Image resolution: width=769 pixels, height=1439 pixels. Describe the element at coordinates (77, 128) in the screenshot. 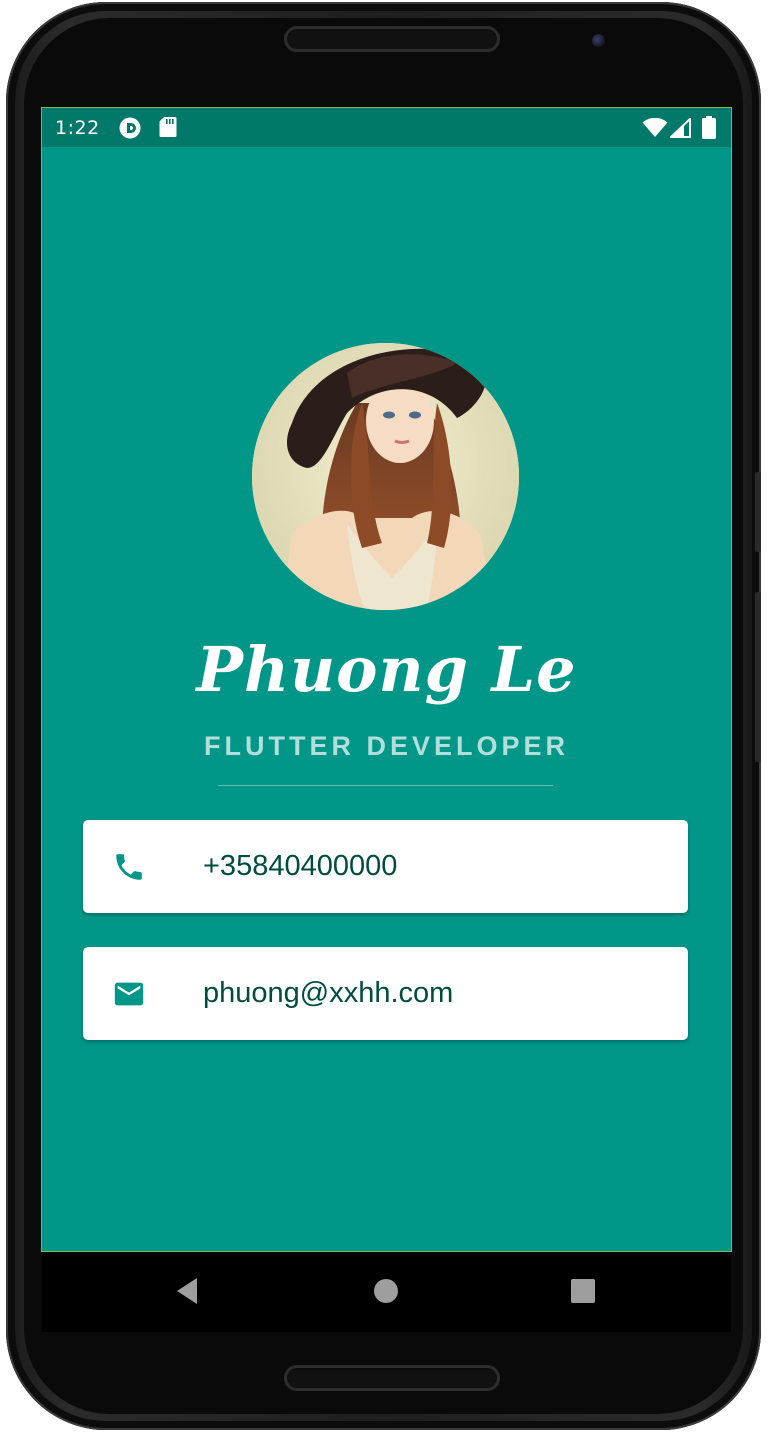

I see `status-time: 1:22` at that location.